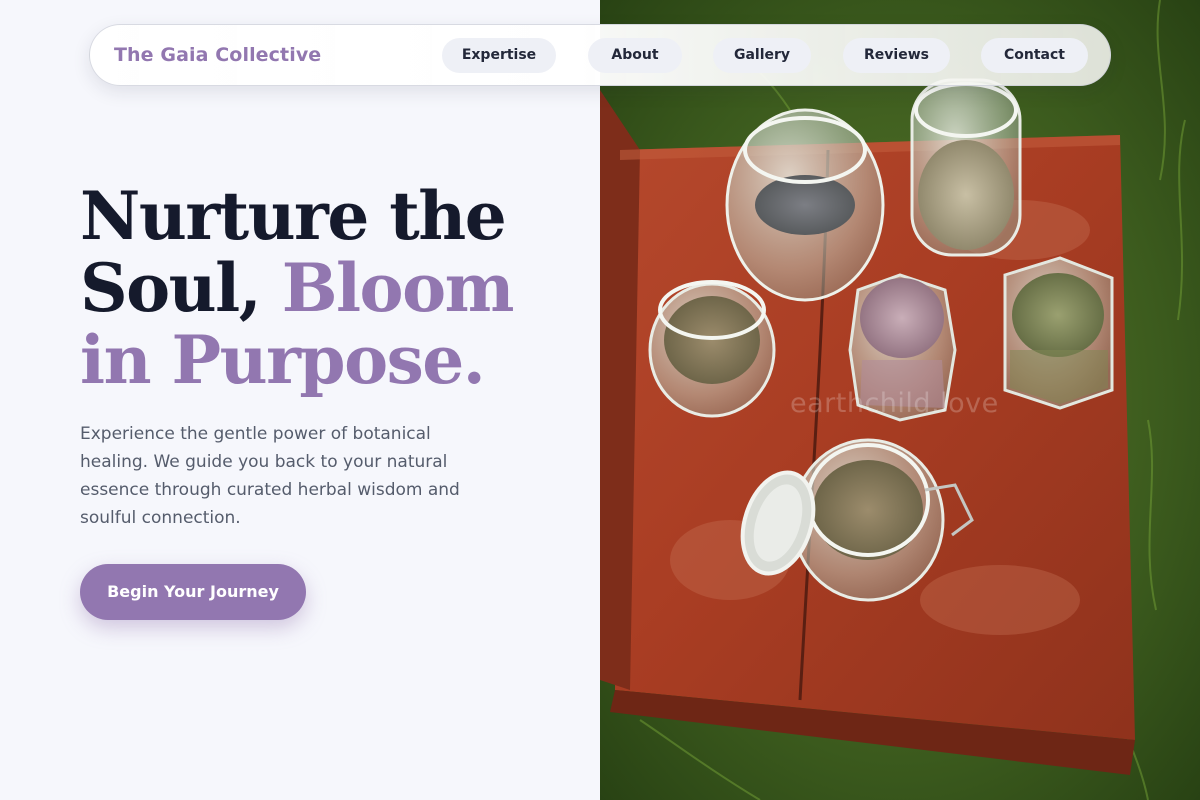  What do you see at coordinates (193, 592) in the screenshot?
I see `begin-journey-button: Begin Your Journey` at bounding box center [193, 592].